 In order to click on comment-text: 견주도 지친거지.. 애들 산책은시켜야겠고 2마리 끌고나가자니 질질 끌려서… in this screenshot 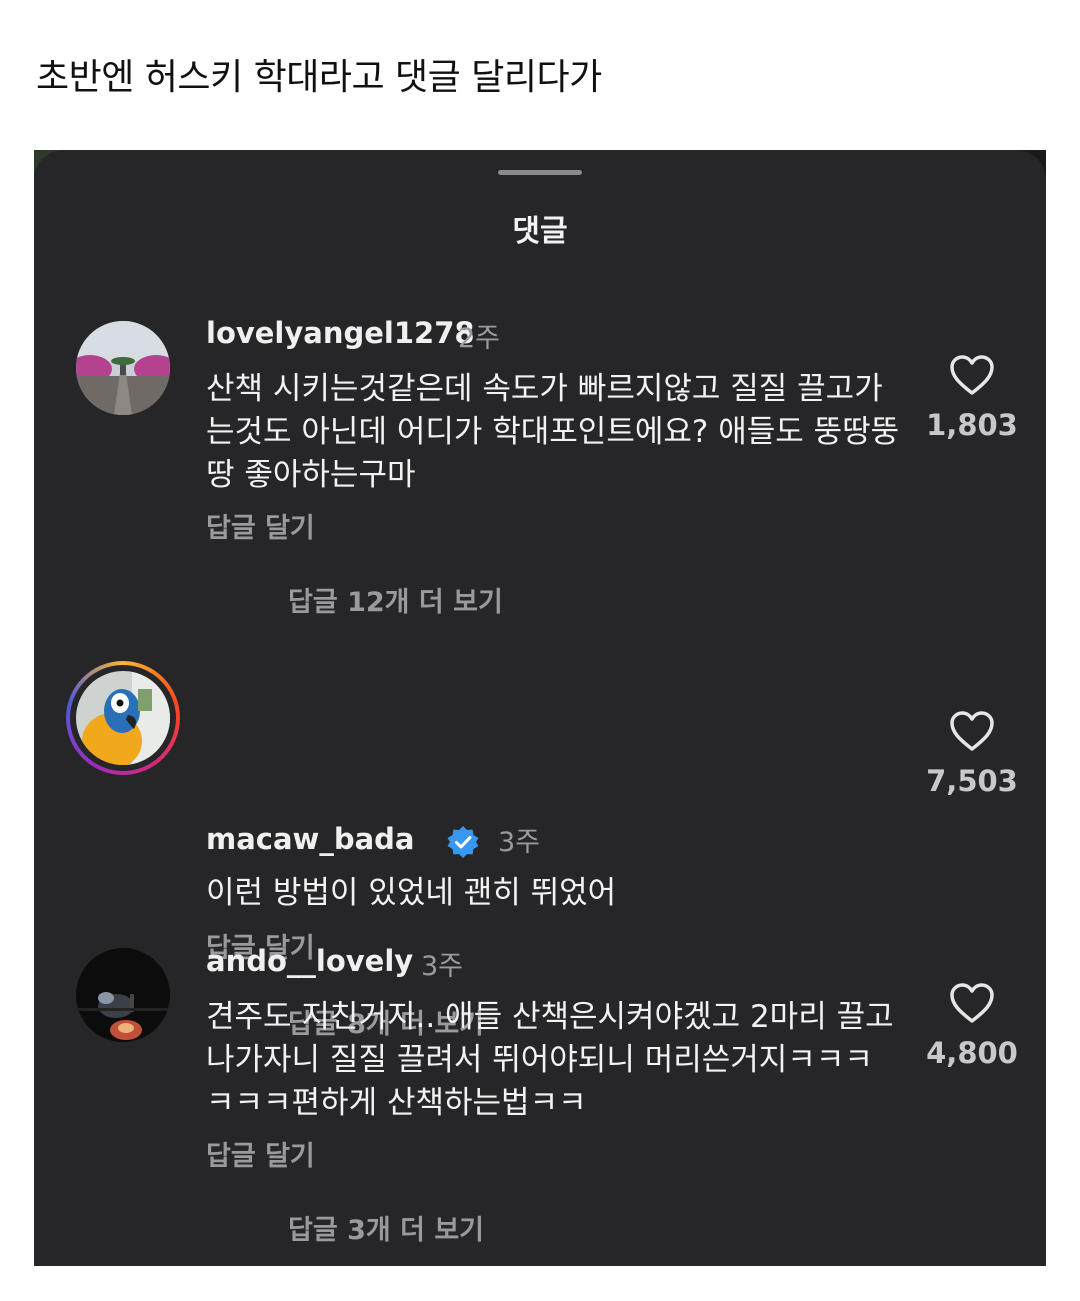, I will do `click(550, 1060)`.